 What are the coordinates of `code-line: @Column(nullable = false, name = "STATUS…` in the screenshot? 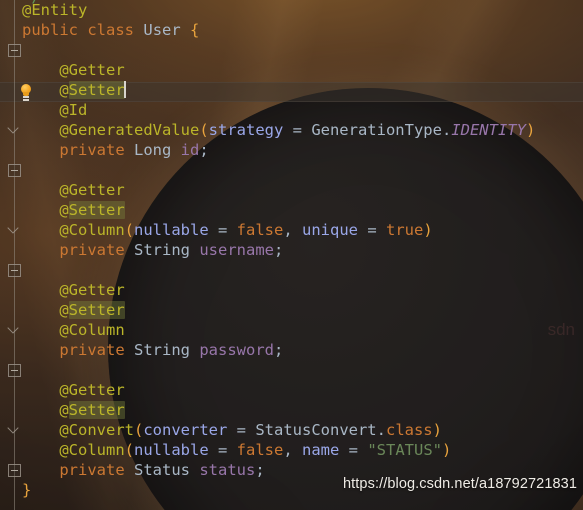 It's located at (291, 450).